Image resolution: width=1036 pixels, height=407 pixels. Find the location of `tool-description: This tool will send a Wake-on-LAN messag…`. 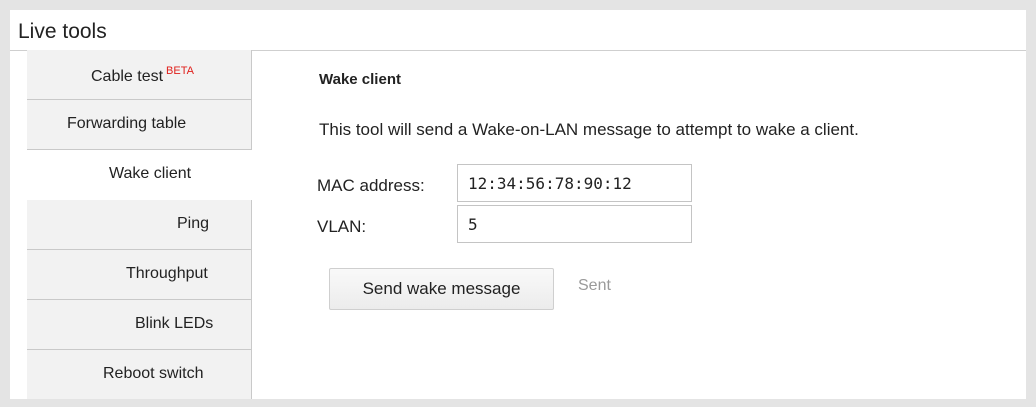

tool-description: This tool will send a Wake-on-LAN messag… is located at coordinates (589, 129).